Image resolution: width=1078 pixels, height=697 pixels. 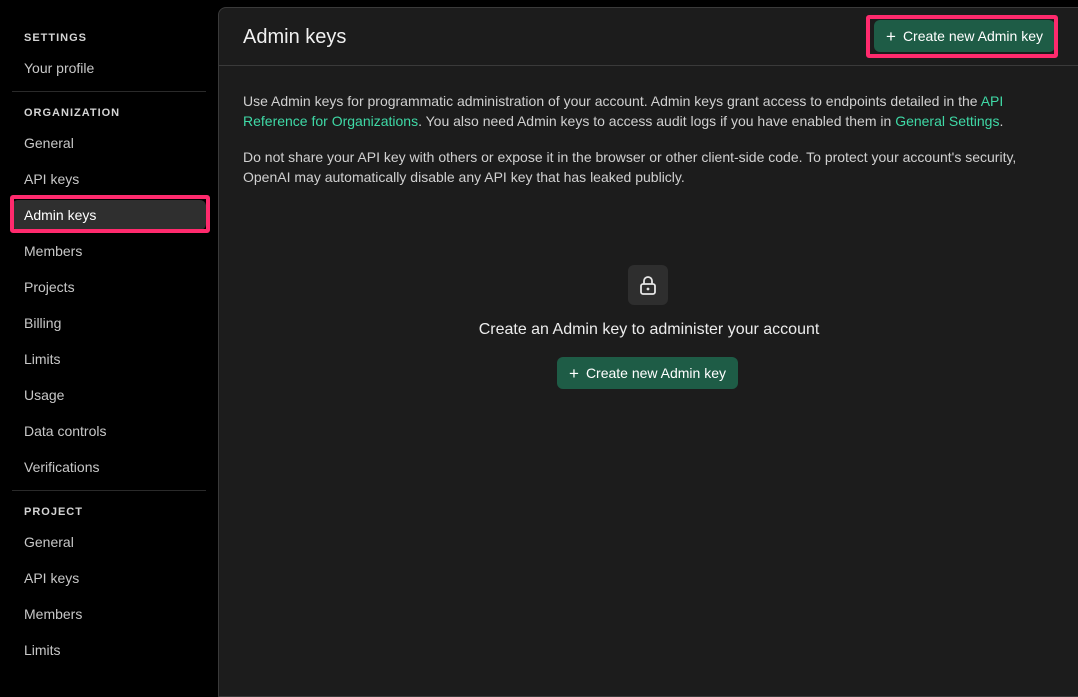 I want to click on sidebar-item-project-api-keys: API keys, so click(x=109, y=578).